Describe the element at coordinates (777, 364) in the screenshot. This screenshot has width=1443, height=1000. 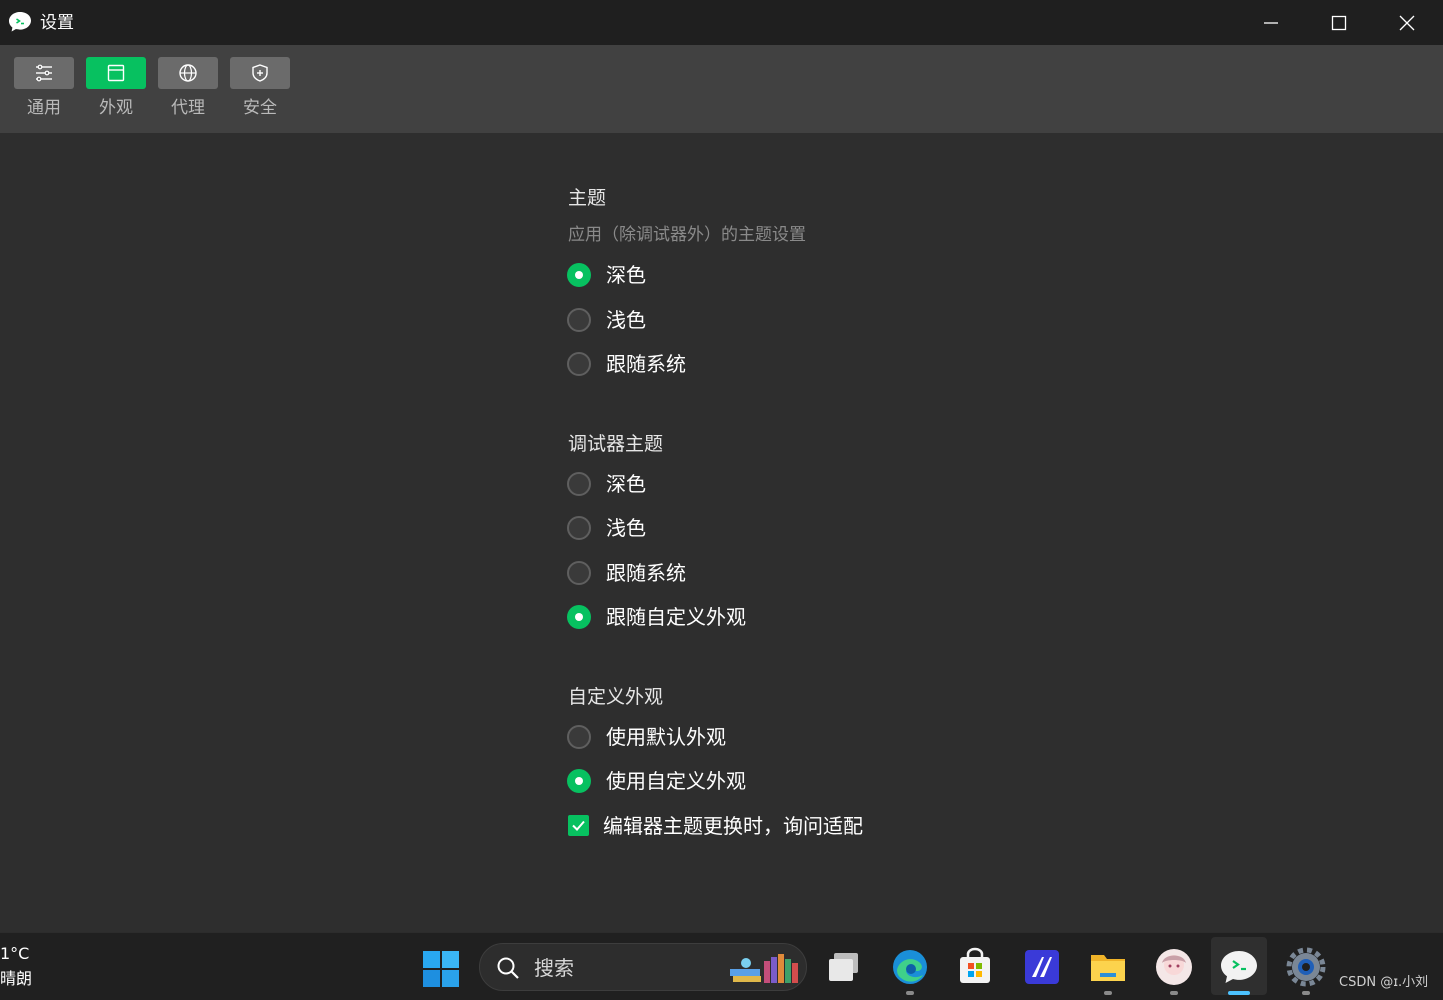
I see `theme-option-system: 跟随系统` at that location.